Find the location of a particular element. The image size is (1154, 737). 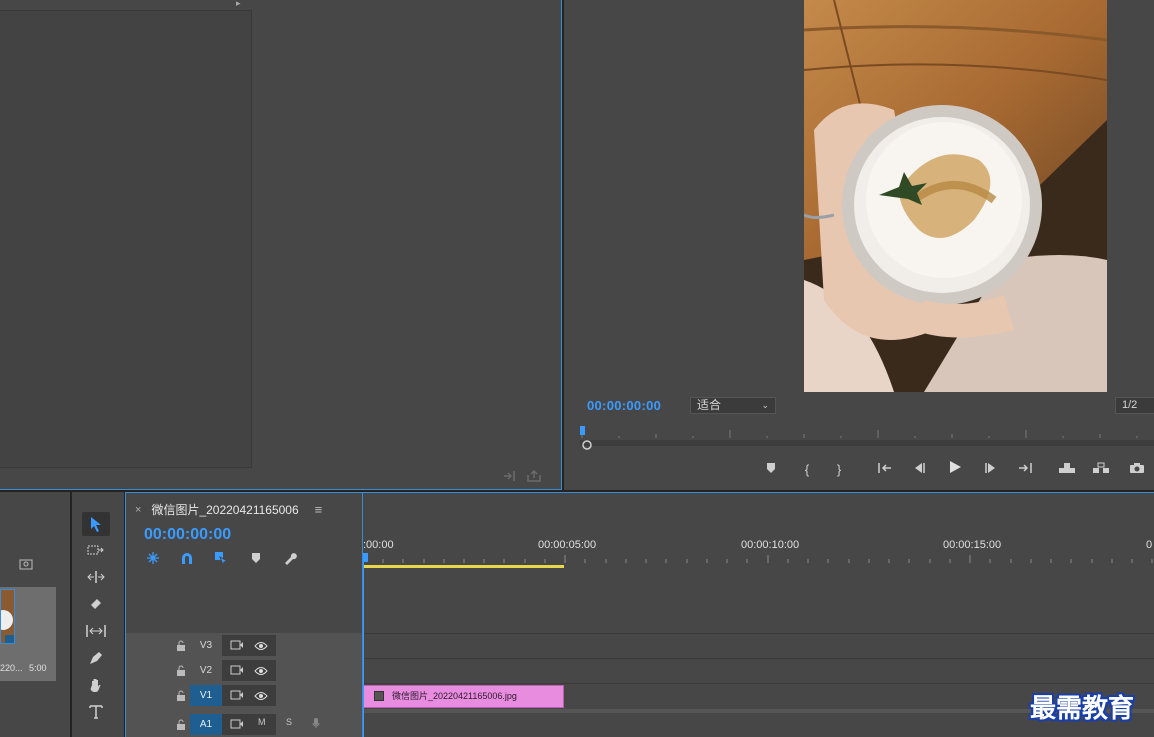

track-header-v3: V3 is located at coordinates (244, 645).